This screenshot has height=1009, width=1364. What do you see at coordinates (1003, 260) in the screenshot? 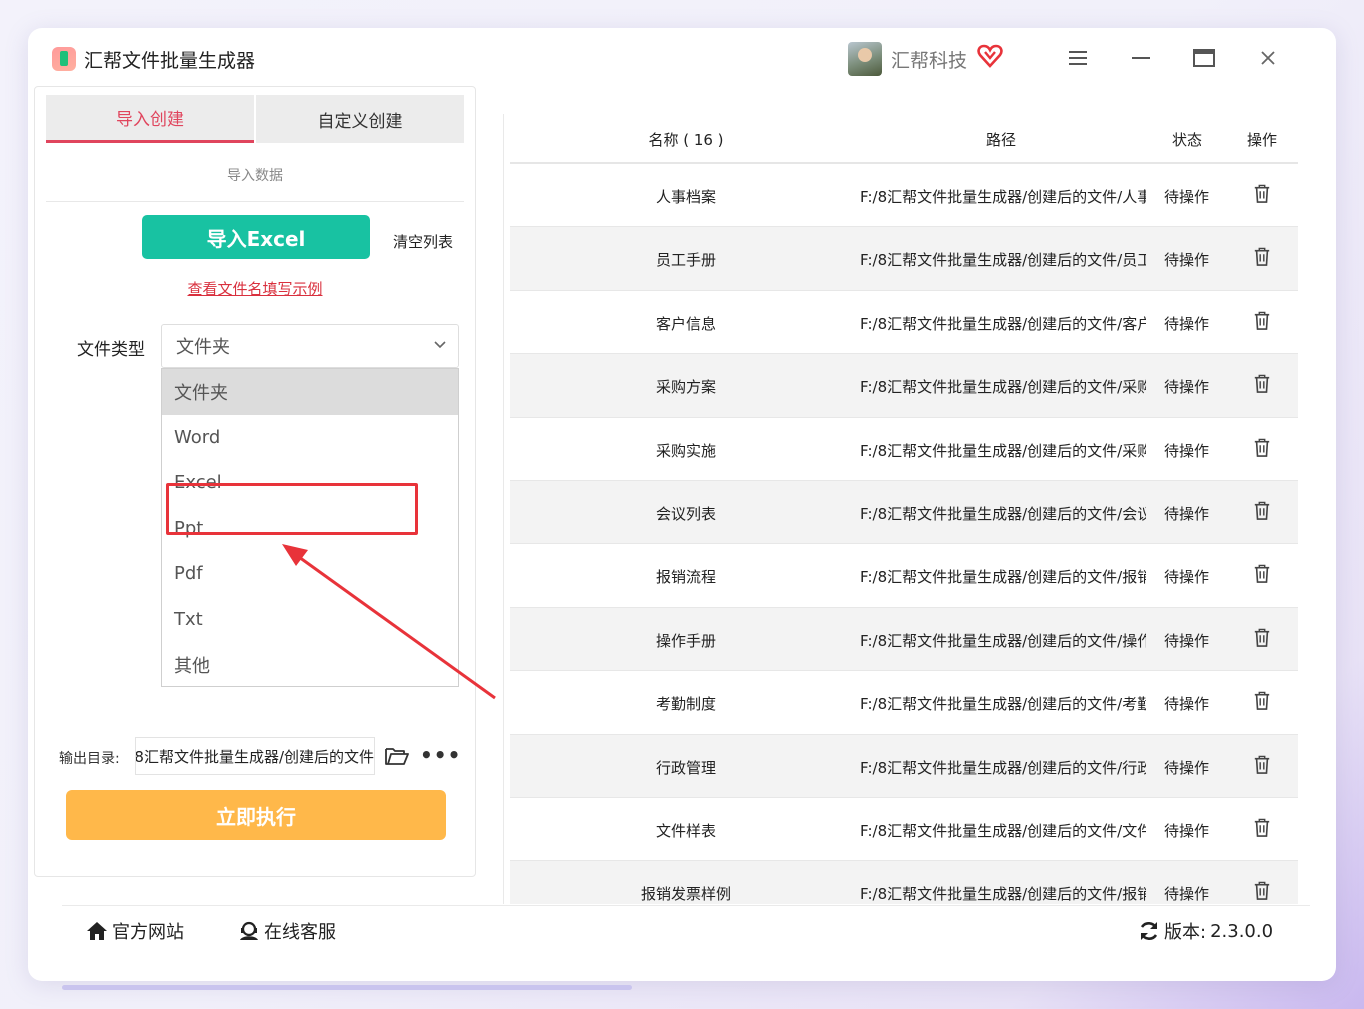
I see `row-path: F:/8汇帮文件批量生成器/创建后的文件/员工手册` at bounding box center [1003, 260].